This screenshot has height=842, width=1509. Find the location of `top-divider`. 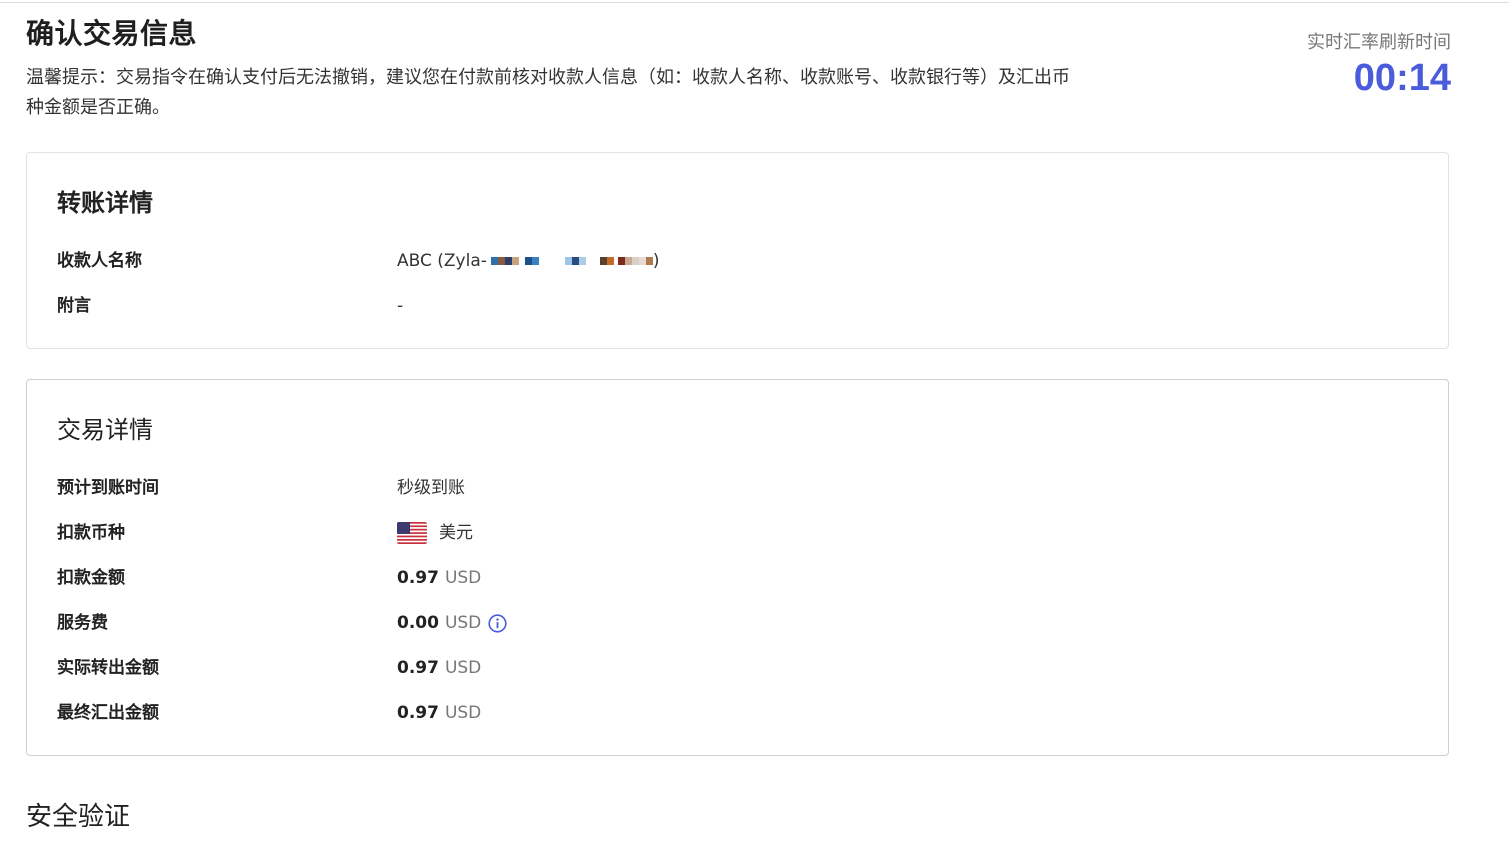

top-divider is located at coordinates (754, 2).